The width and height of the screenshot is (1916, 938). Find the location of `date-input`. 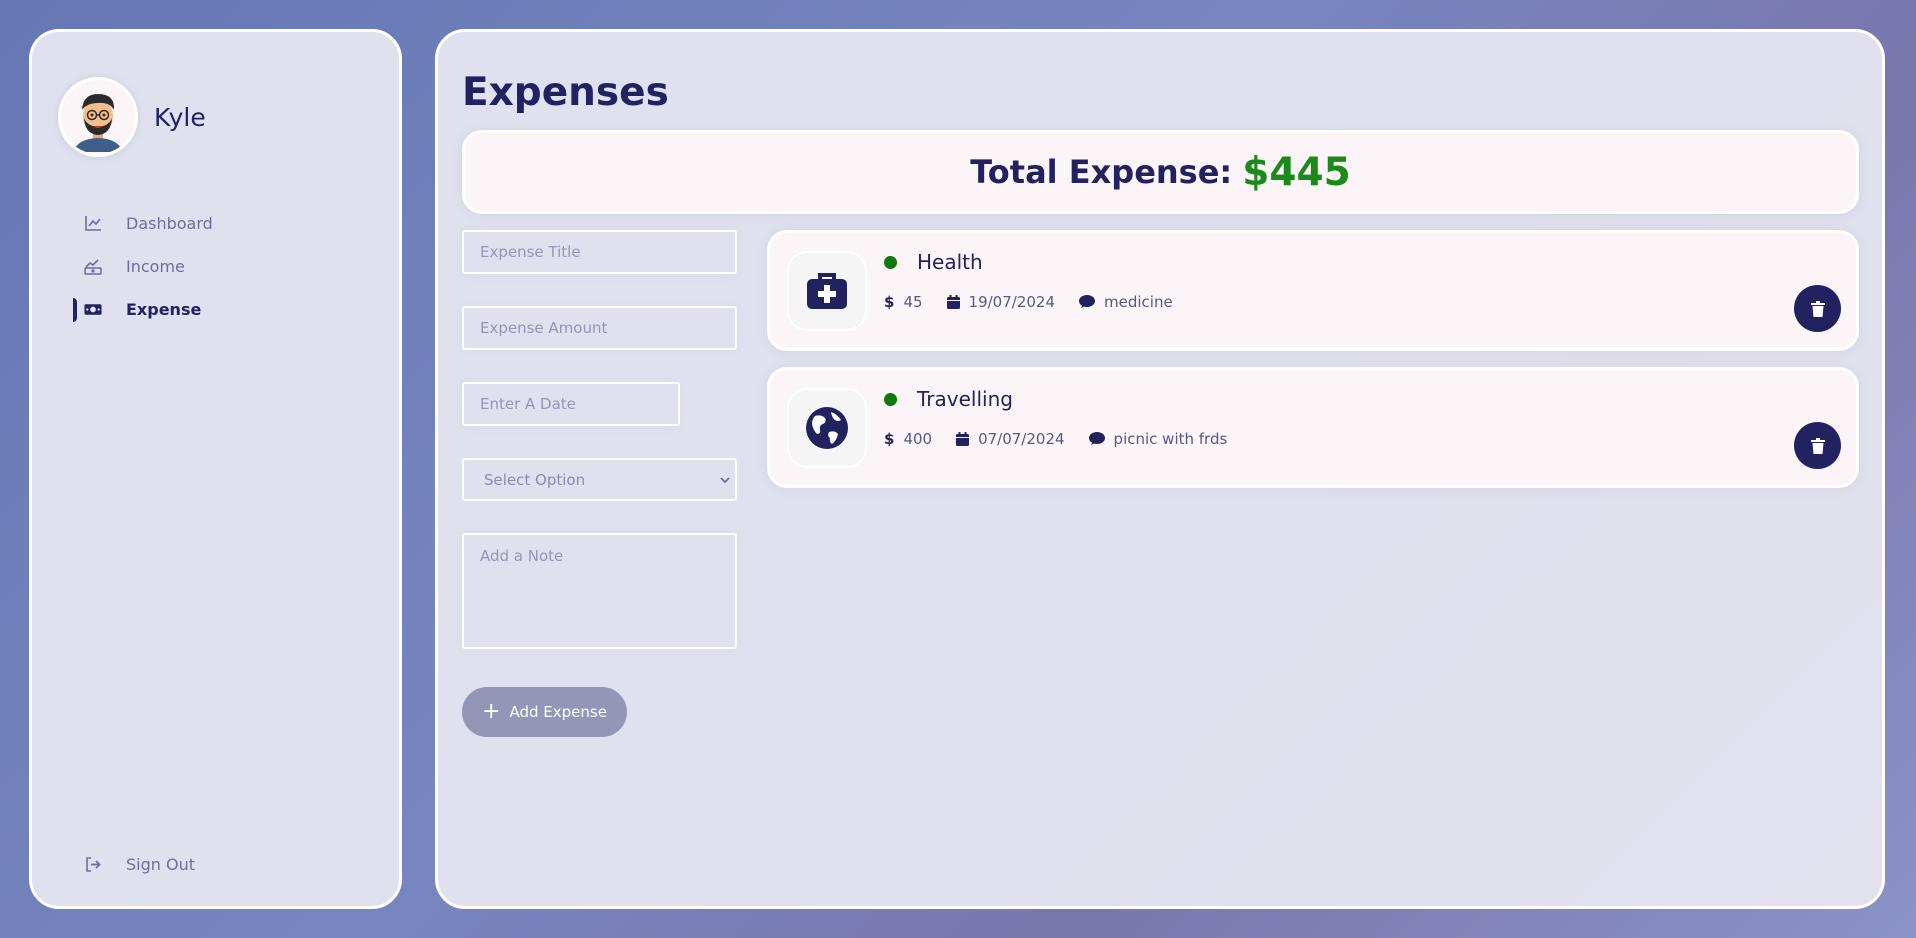

date-input is located at coordinates (571, 404).